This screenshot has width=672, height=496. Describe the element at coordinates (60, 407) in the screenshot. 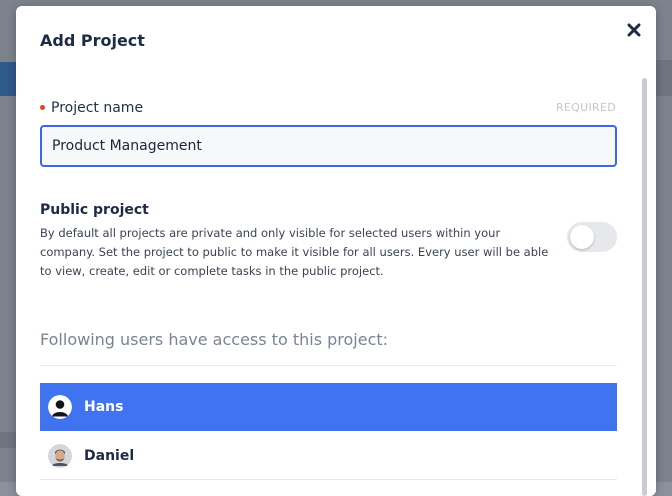

I see `user-silhouette-avatar` at that location.